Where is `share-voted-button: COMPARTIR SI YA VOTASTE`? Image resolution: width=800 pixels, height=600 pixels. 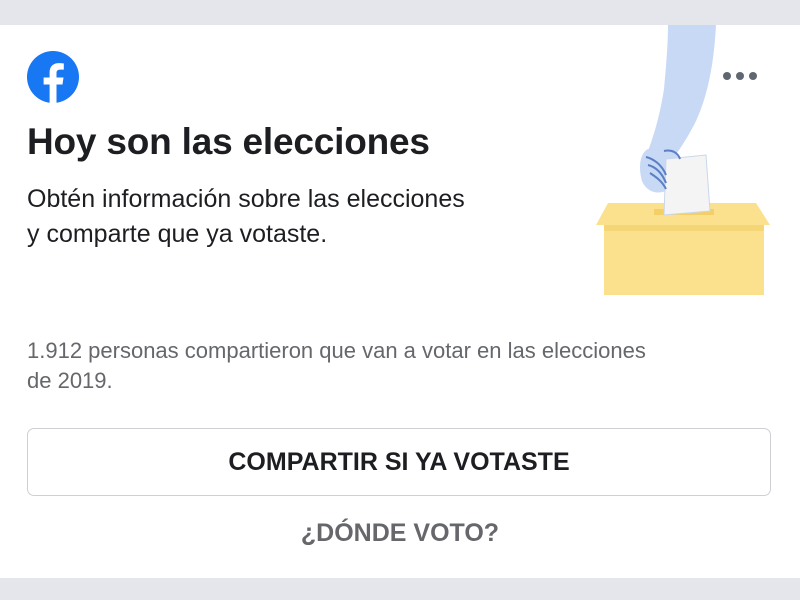
share-voted-button: COMPARTIR SI YA VOTASTE is located at coordinates (399, 462).